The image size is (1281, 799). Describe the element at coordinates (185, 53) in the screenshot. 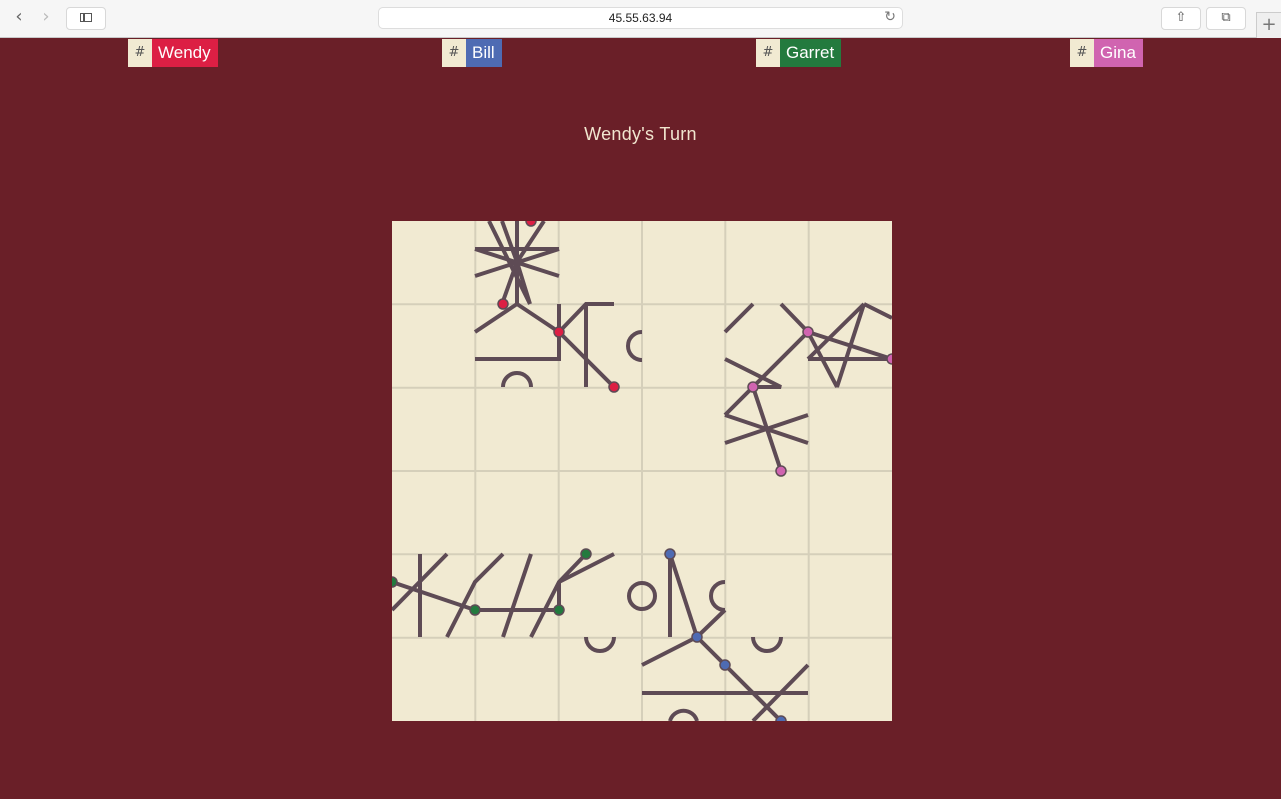

I see `player-name: Wendy` at that location.